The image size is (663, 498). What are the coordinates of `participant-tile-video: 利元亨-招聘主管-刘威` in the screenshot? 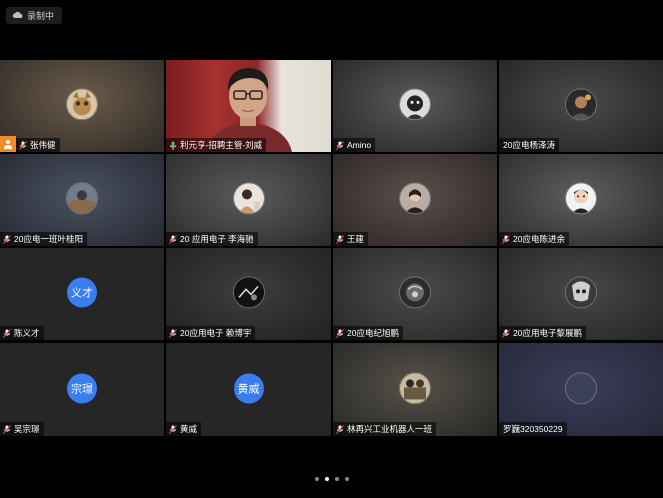 It's located at (248, 106).